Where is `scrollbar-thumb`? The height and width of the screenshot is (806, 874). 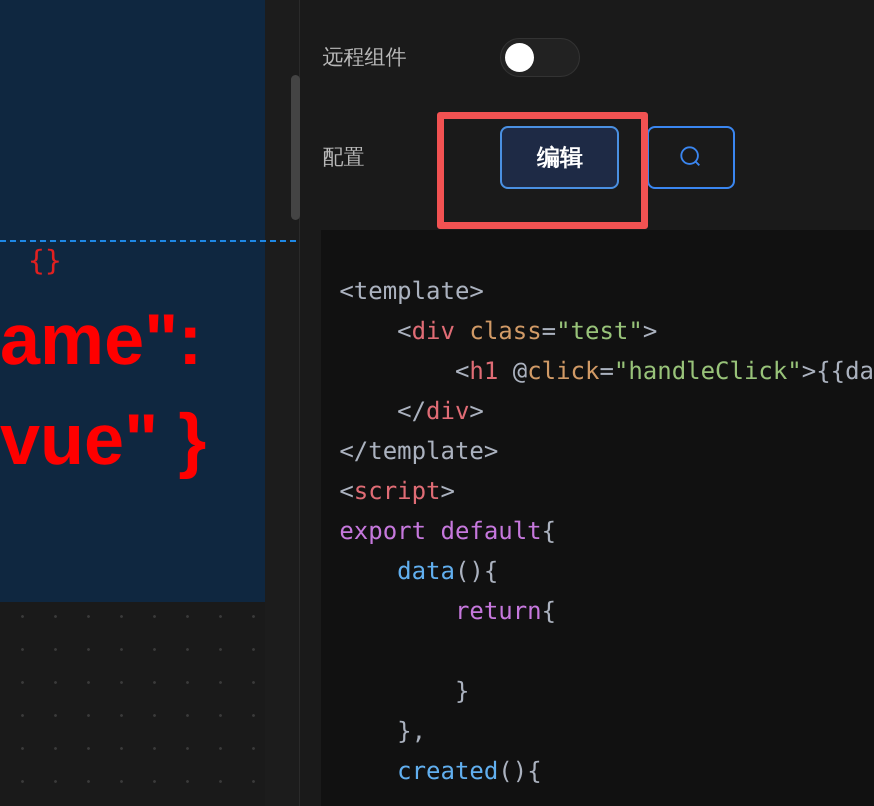 scrollbar-thumb is located at coordinates (295, 147).